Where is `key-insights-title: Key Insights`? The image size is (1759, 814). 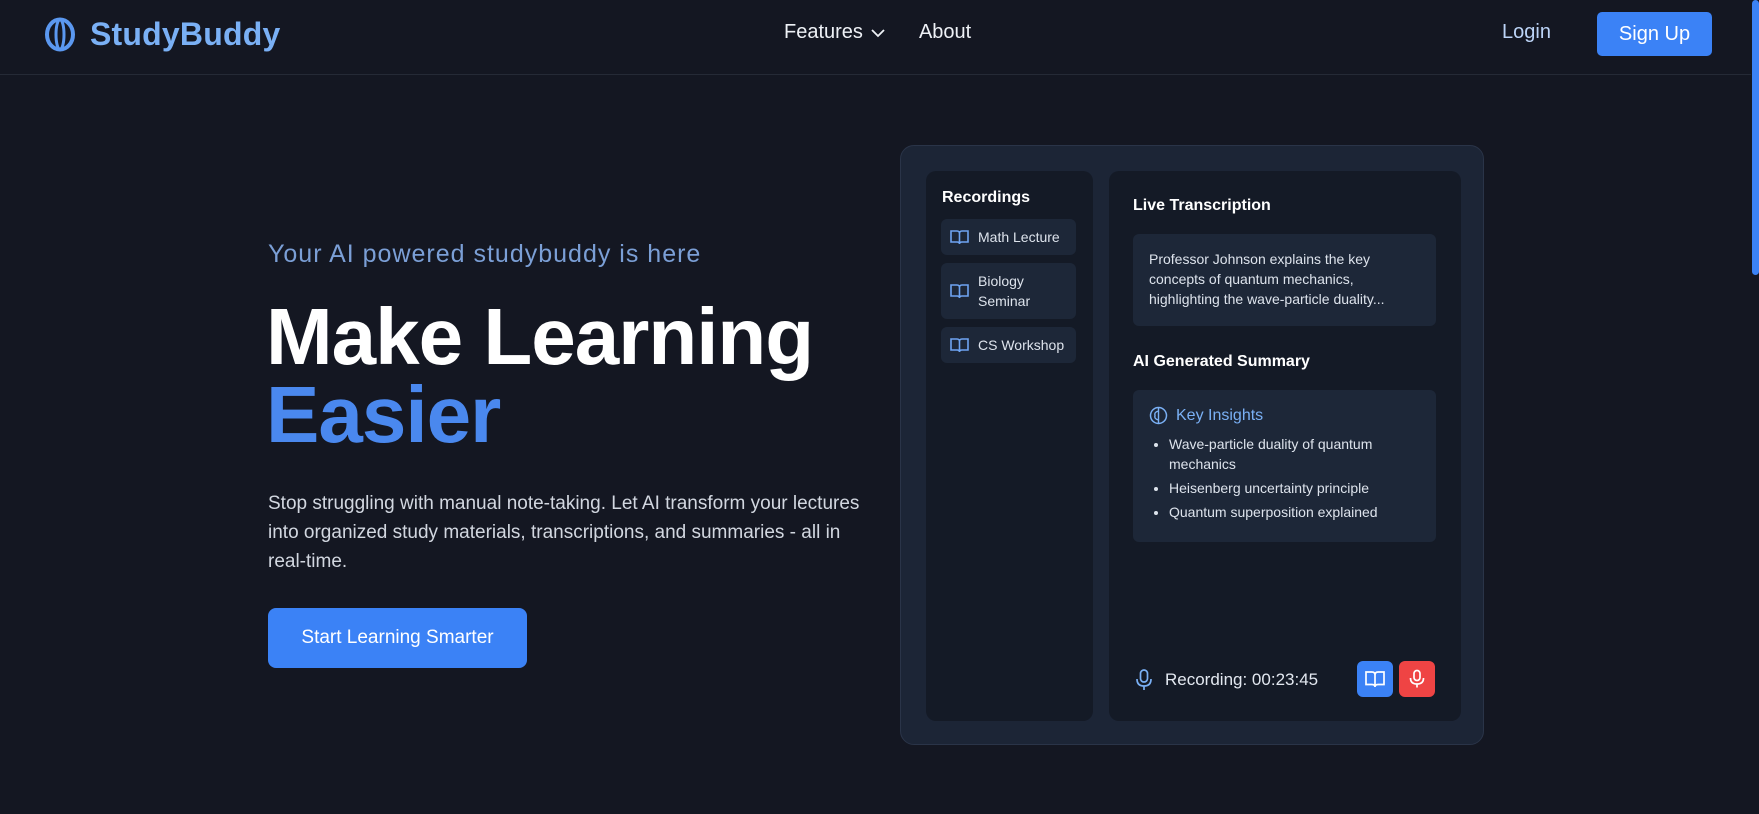 key-insights-title: Key Insights is located at coordinates (1220, 415).